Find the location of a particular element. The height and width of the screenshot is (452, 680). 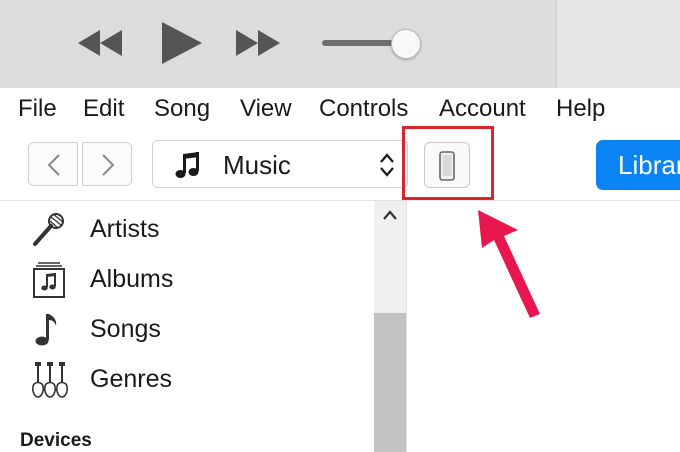

scrollbar-thumb is located at coordinates (390, 382).